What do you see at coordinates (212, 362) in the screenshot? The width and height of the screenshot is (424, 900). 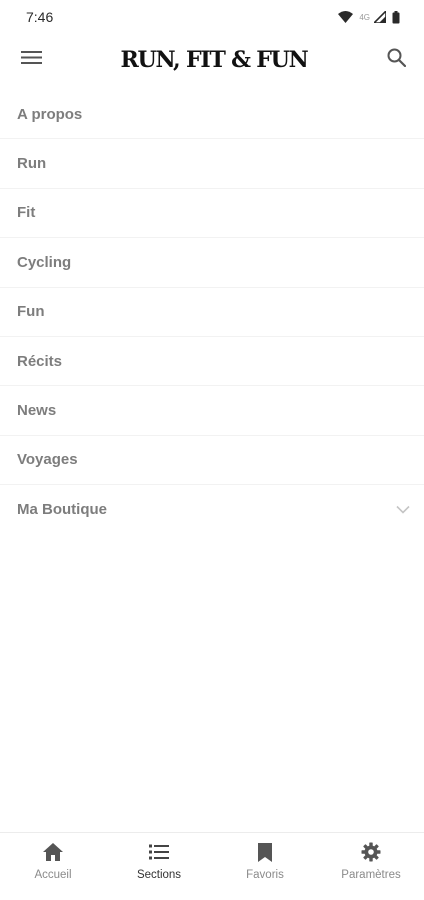 I see `menu-item-recits: Récits` at bounding box center [212, 362].